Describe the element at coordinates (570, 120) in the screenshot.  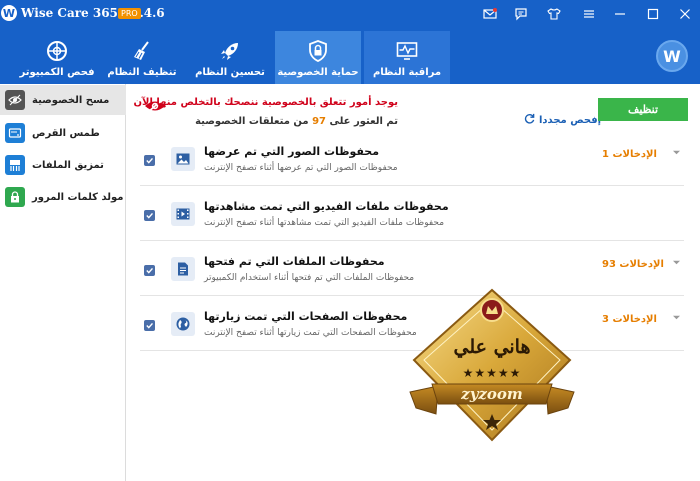
I see `rescan-label: إفحص مجددا` at that location.